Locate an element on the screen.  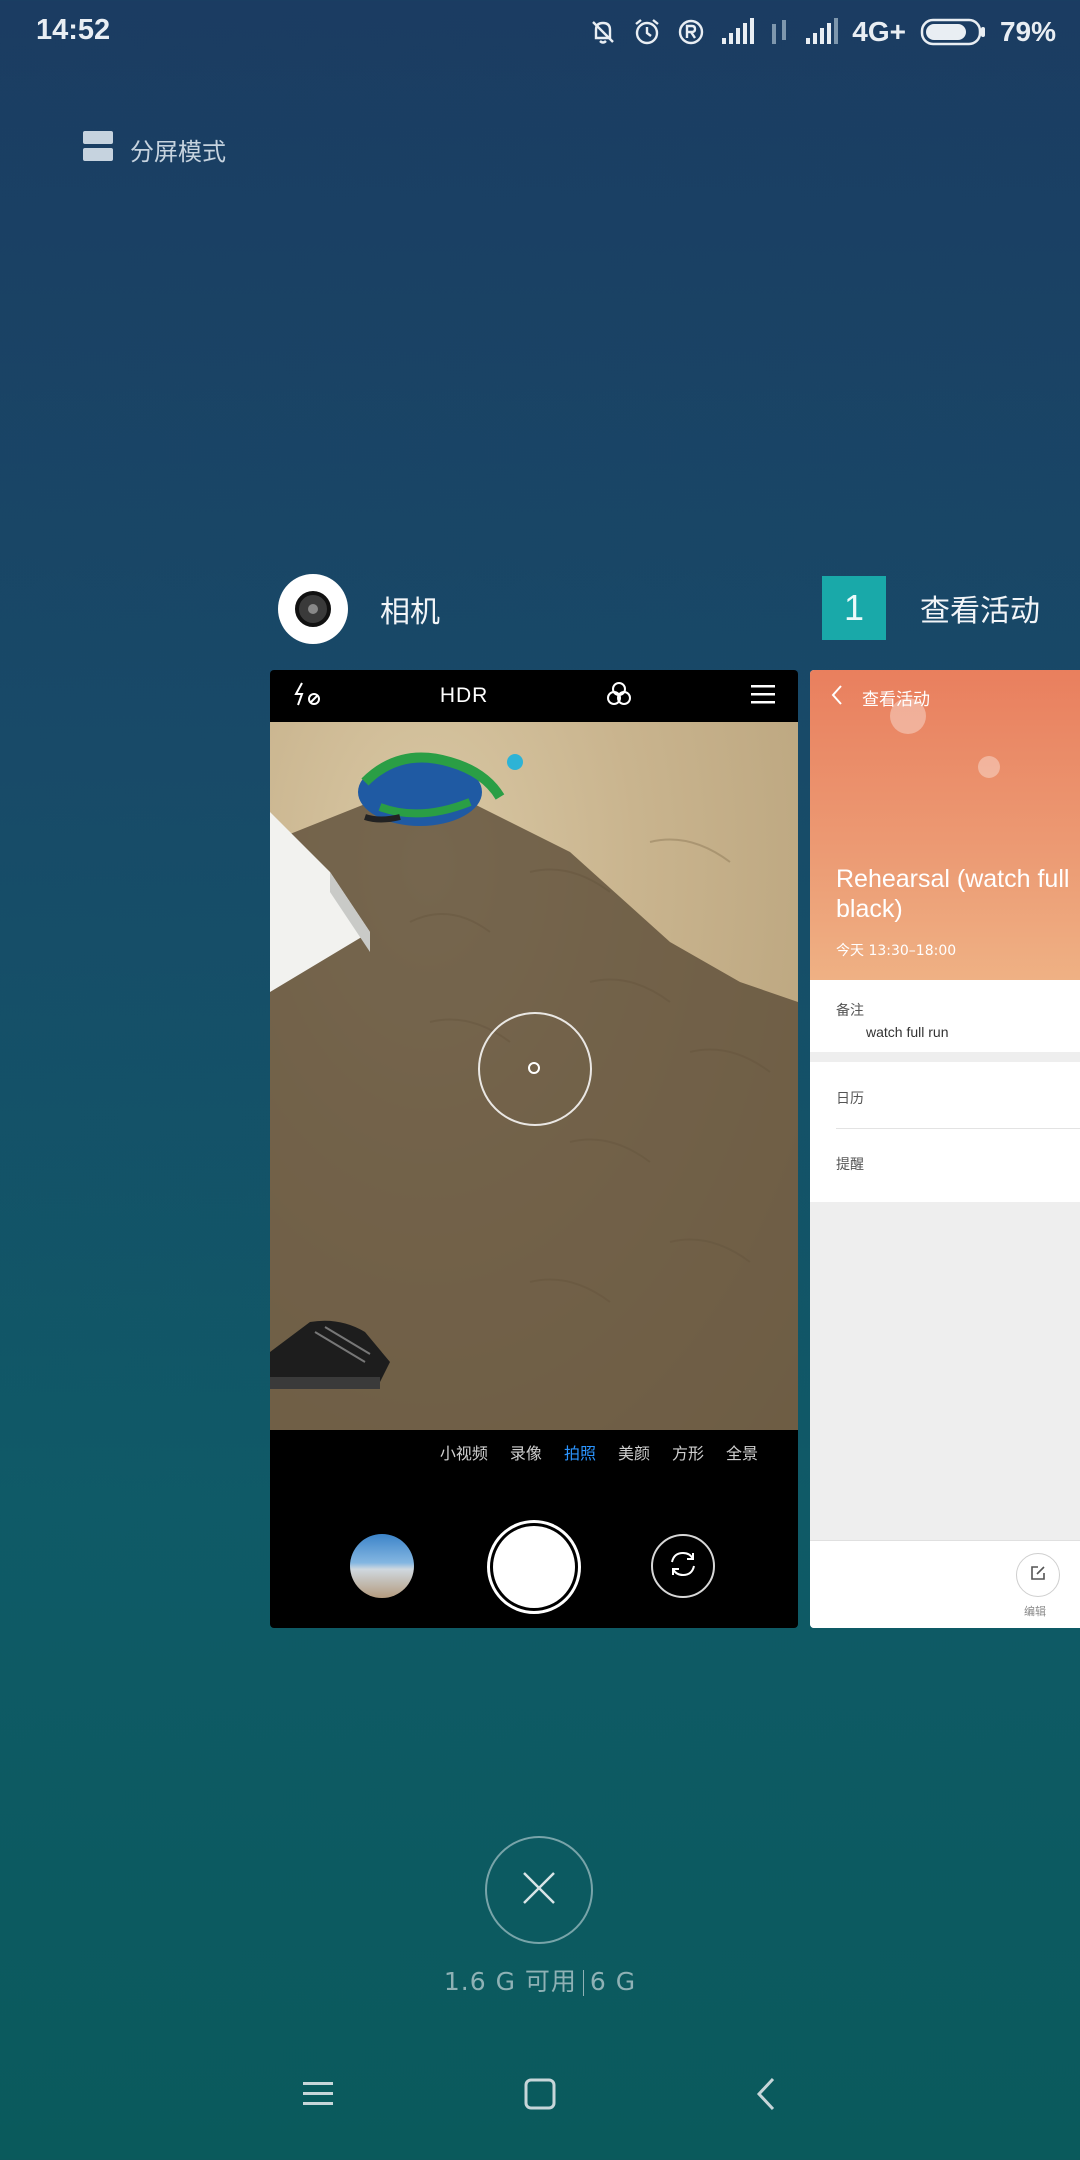
status-icons: 4G+ 79% is located at coordinates (822, 32).